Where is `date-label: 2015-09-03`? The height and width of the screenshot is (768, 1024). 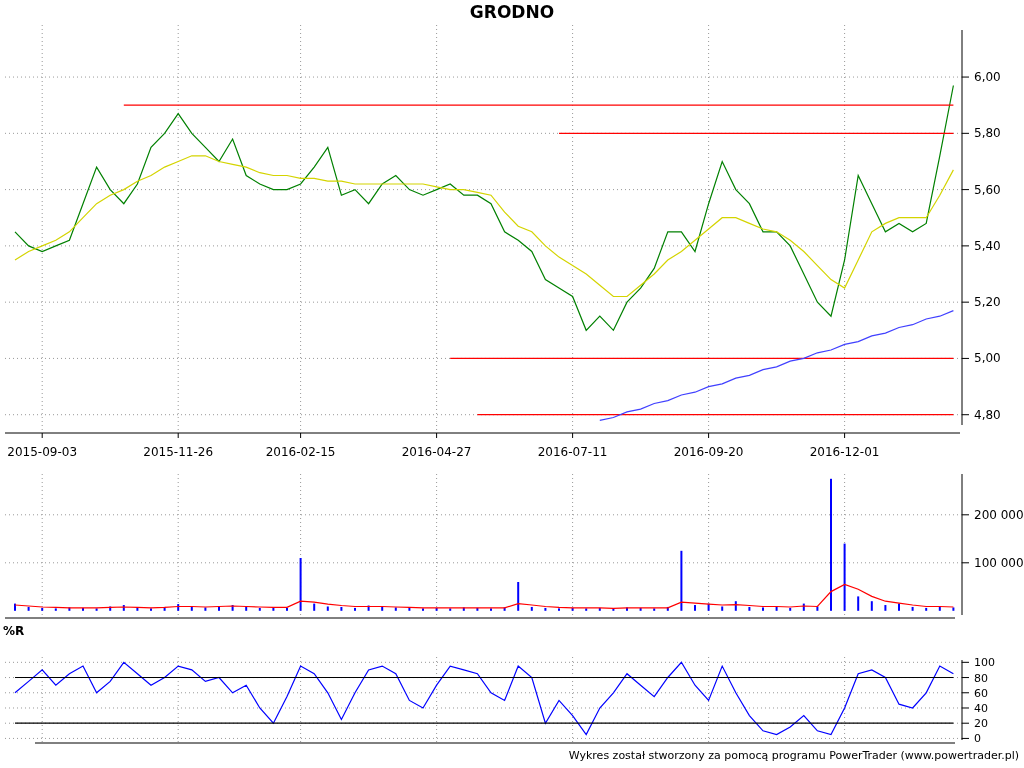 date-label: 2015-09-03 is located at coordinates (42, 452).